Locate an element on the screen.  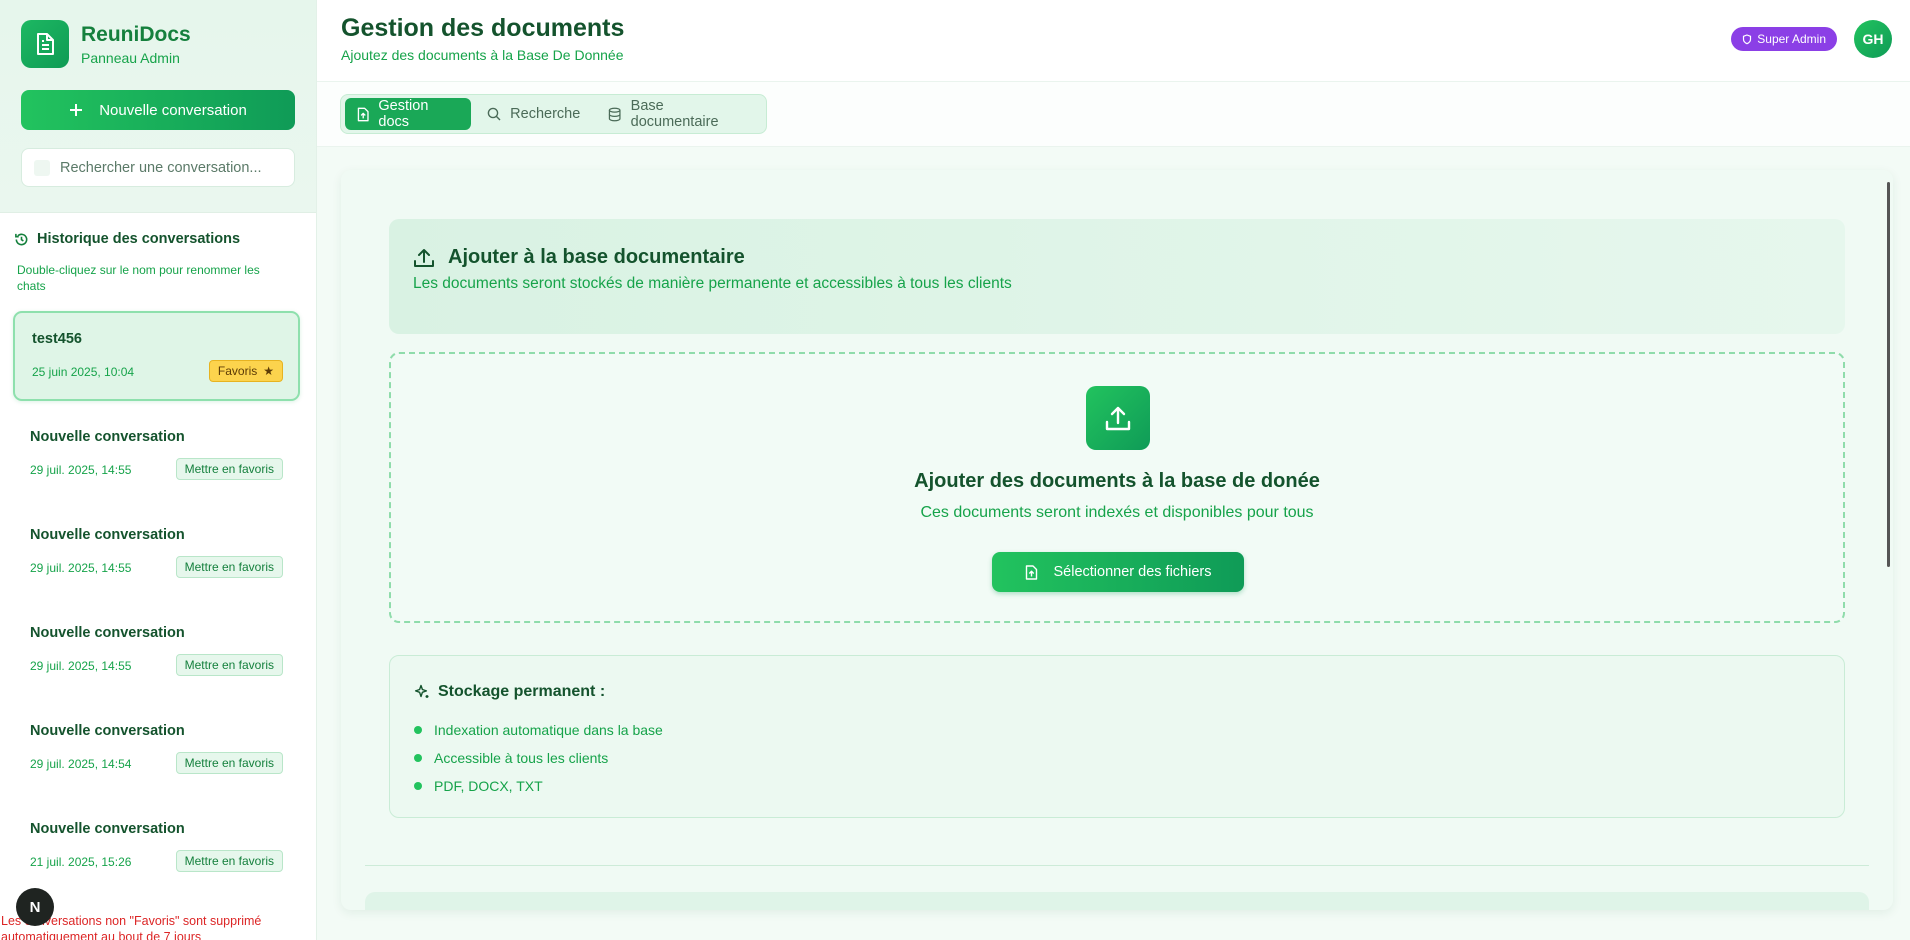
avatar: GH is located at coordinates (1873, 39).